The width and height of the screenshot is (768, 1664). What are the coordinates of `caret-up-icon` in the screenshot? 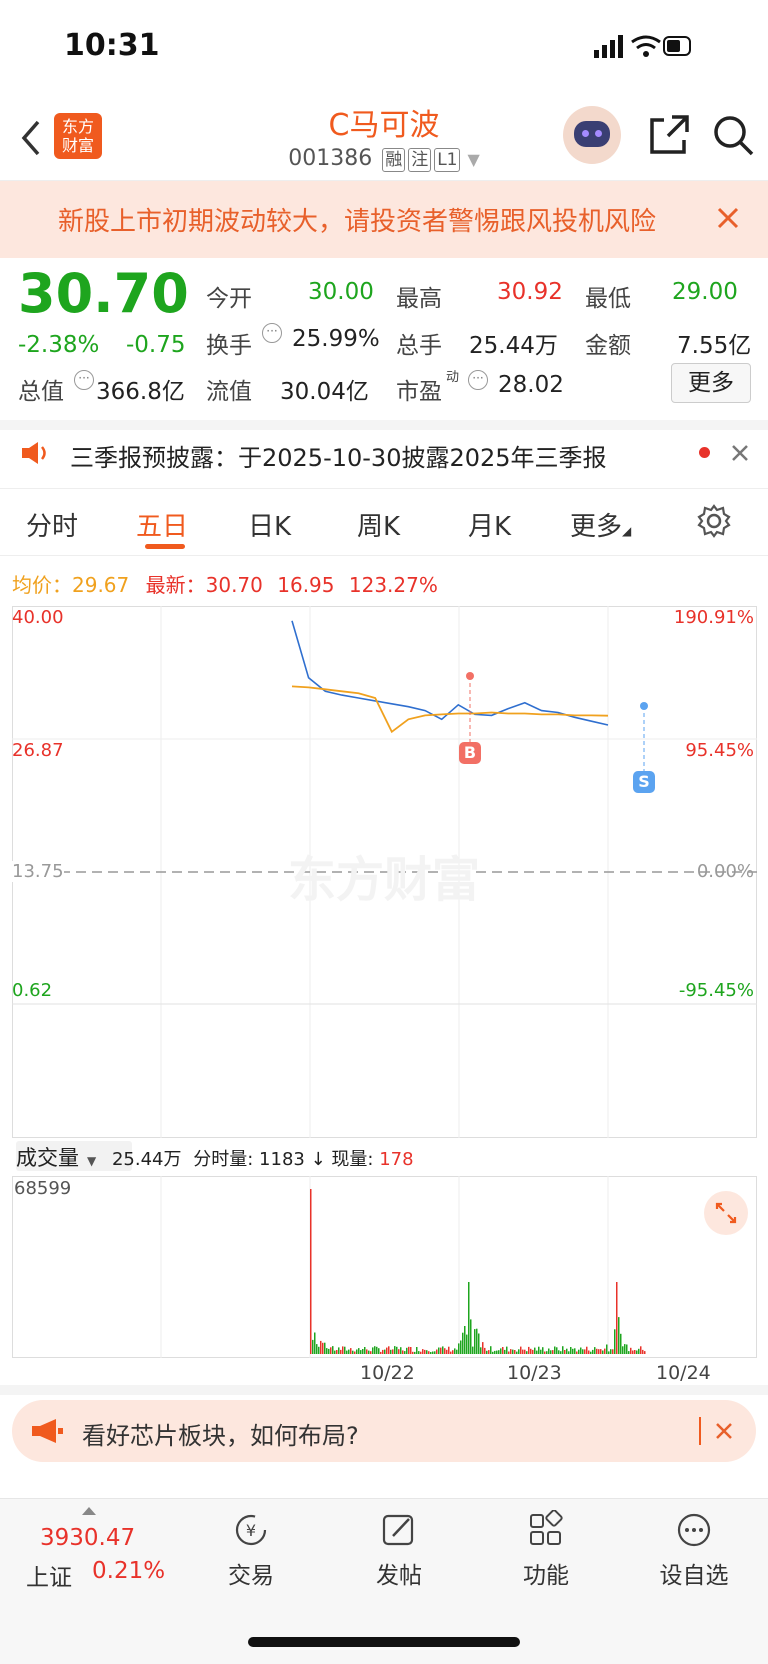 It's located at (89, 1511).